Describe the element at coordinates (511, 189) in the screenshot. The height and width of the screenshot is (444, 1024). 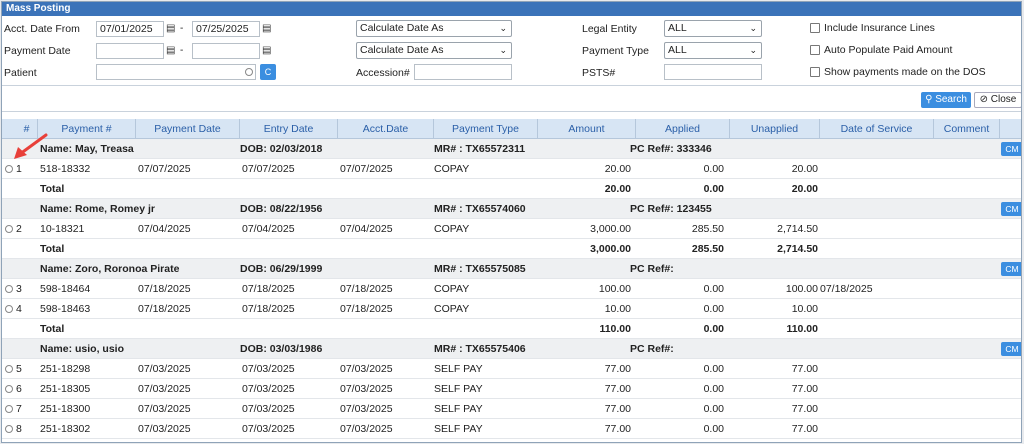
I see `total-row: Total 20.00 0.00 20.00` at that location.